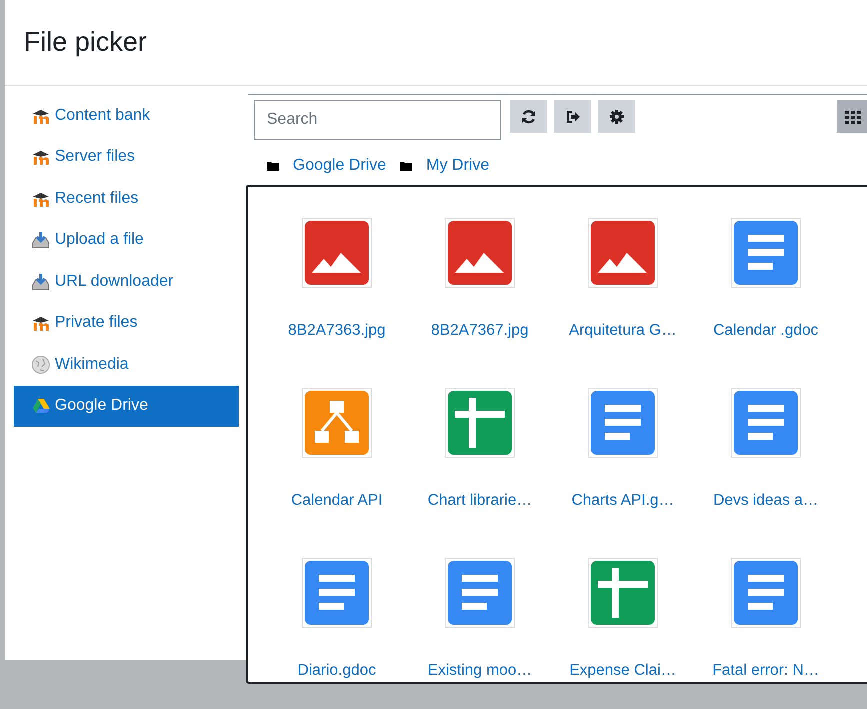 The image size is (867, 709). I want to click on logout-button, so click(572, 116).